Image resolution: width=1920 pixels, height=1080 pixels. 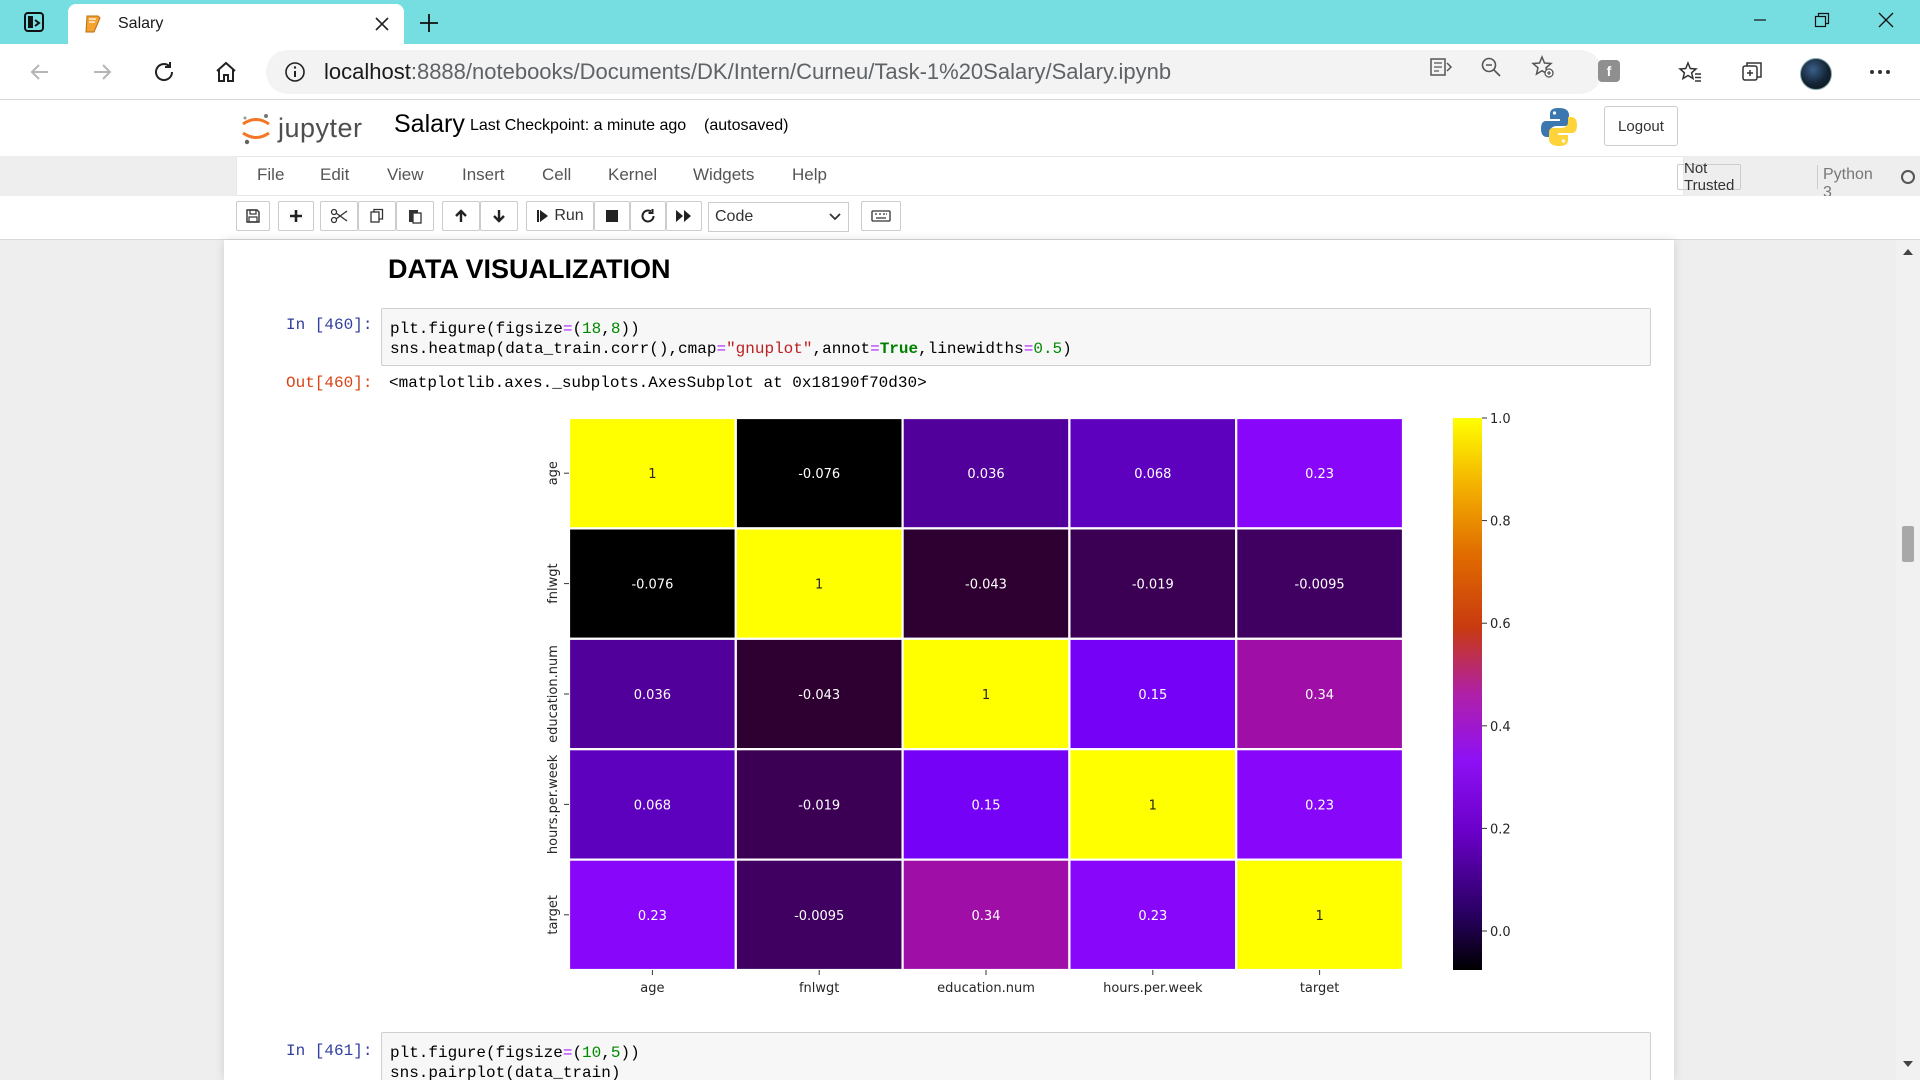 I want to click on site-info-icon, so click(x=295, y=72).